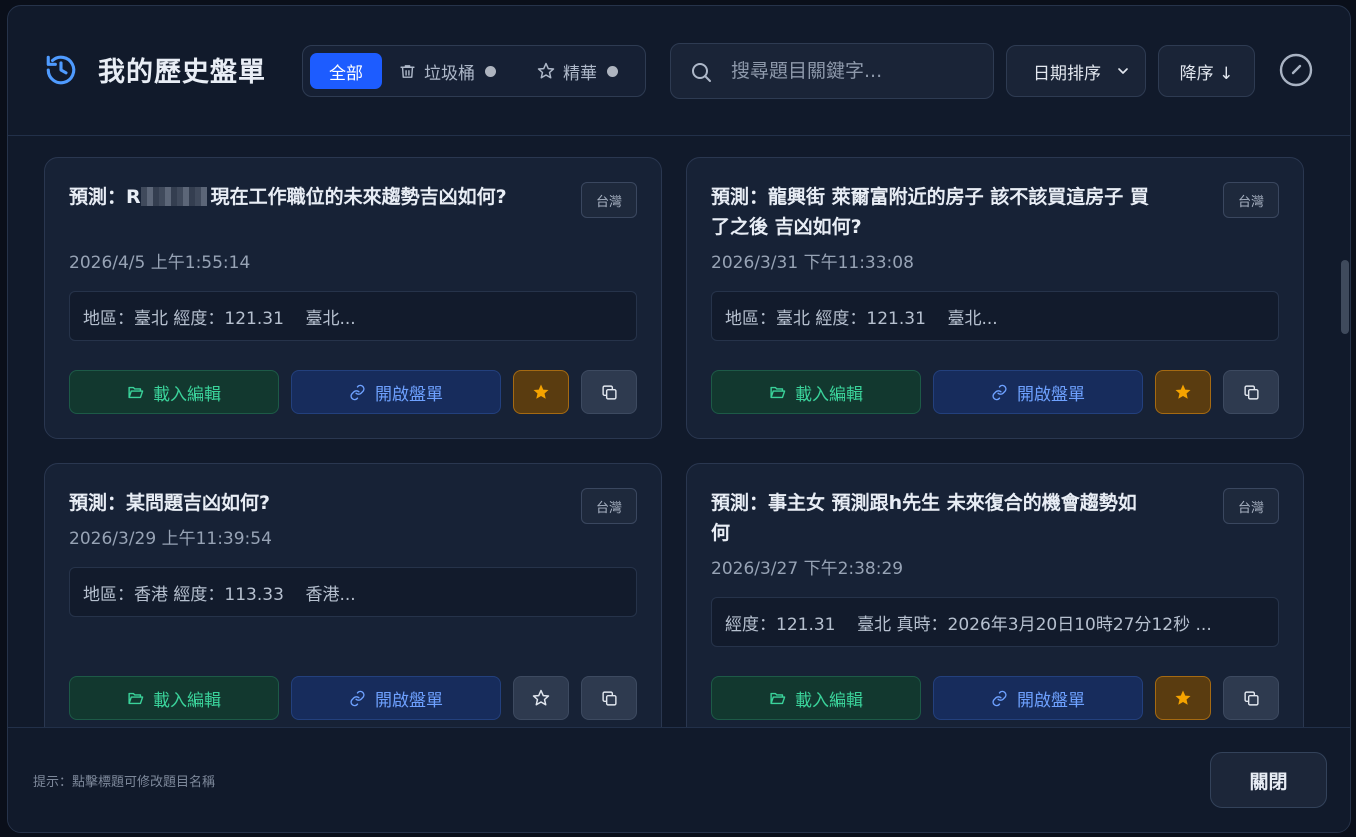  Describe the element at coordinates (580, 73) in the screenshot. I see `filter-featured-label: 精華` at that location.